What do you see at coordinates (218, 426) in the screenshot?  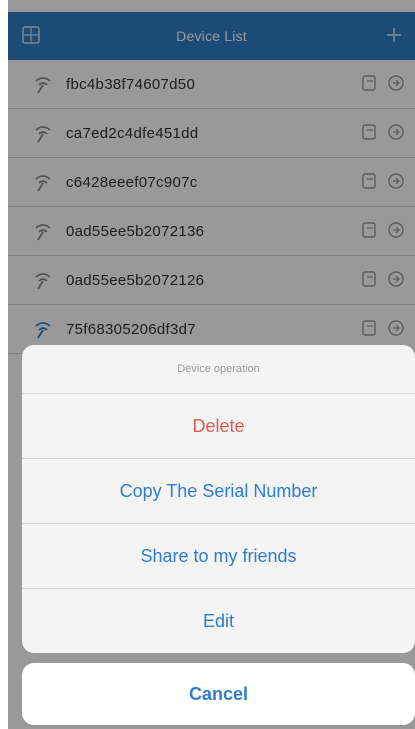 I see `delete-button: Delete` at bounding box center [218, 426].